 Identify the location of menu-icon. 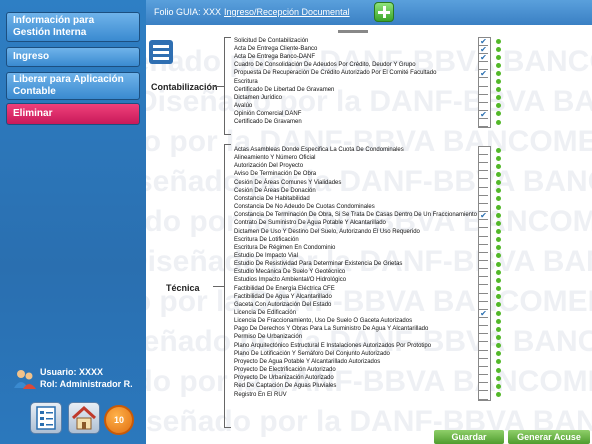
(161, 52).